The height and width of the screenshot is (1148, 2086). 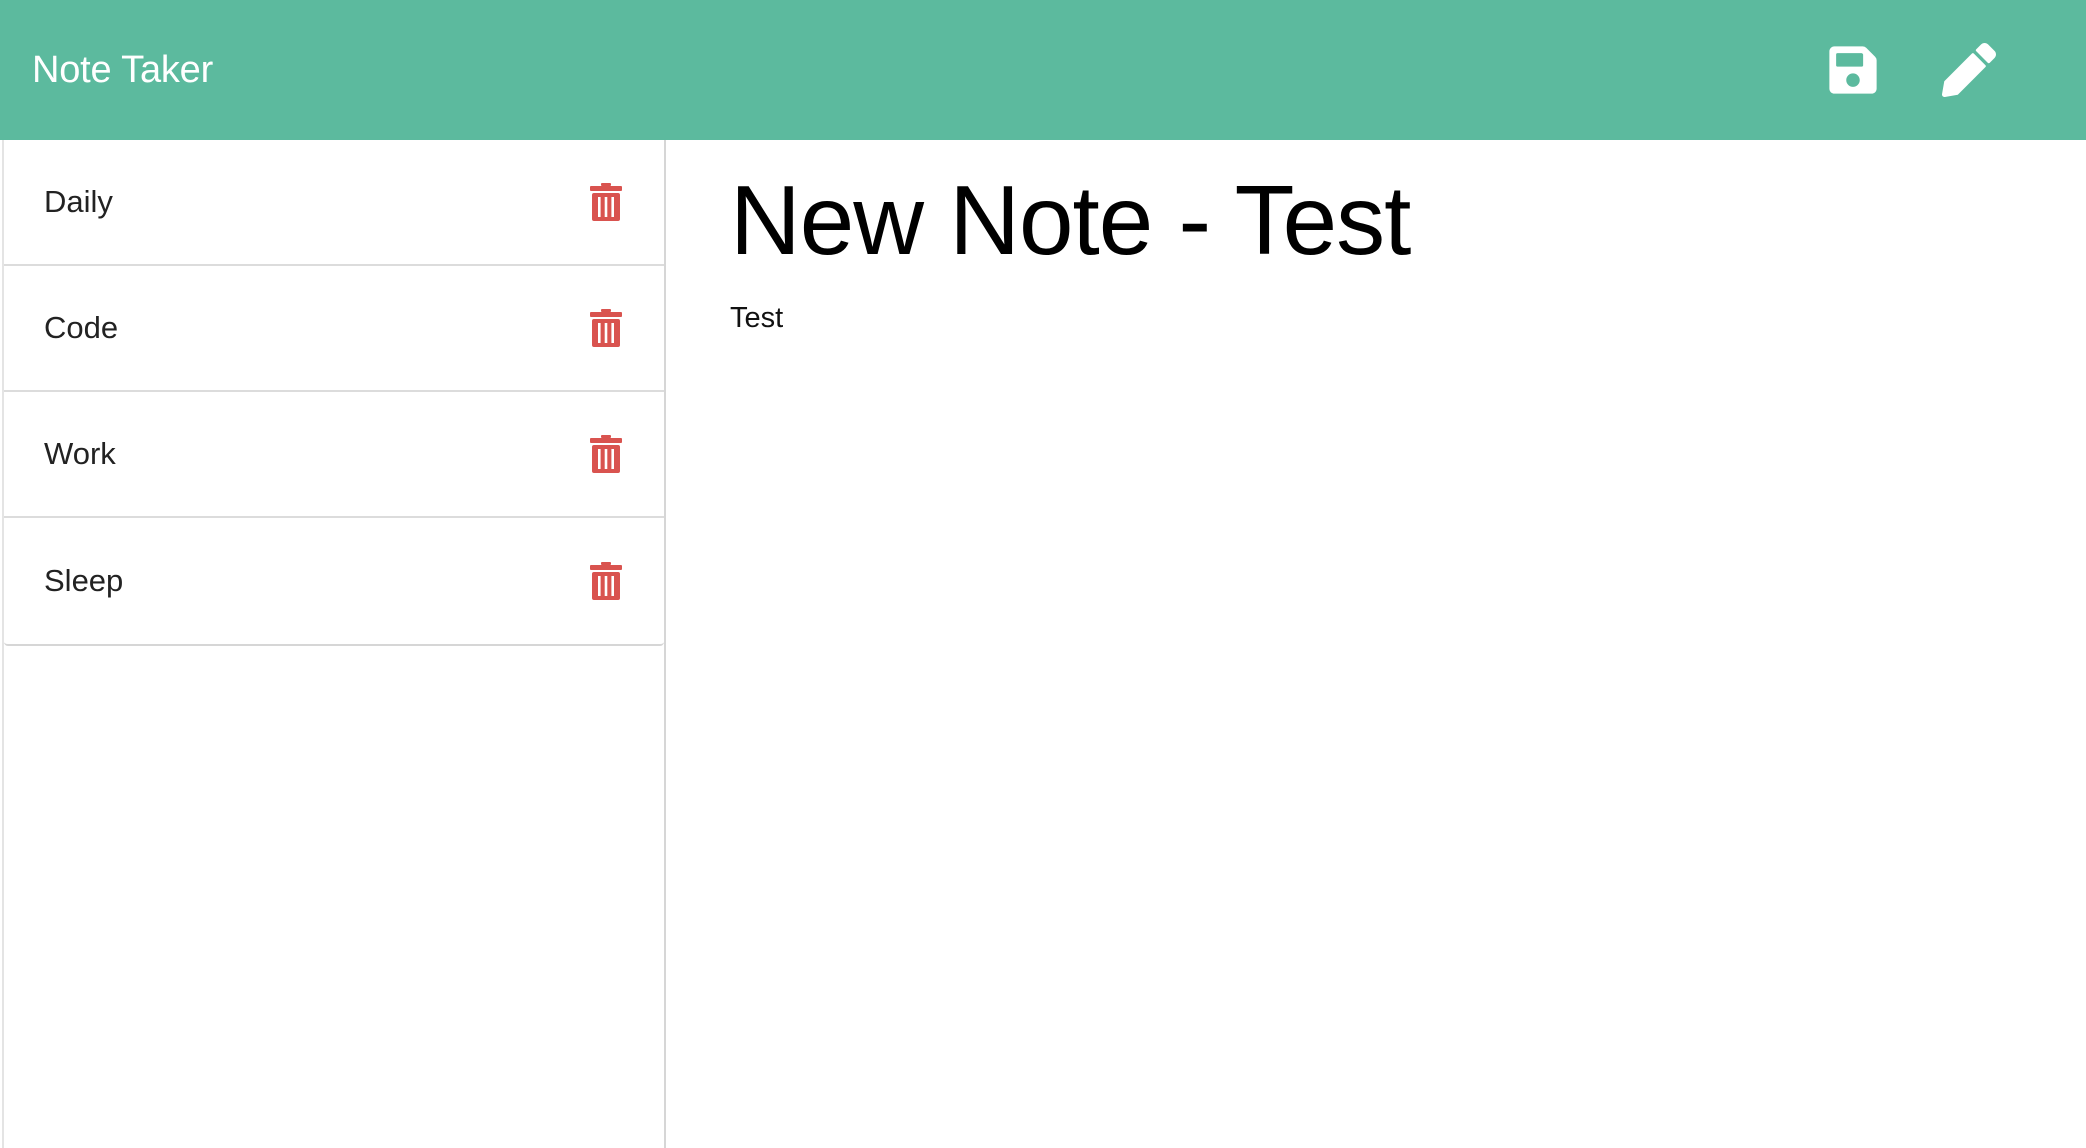 What do you see at coordinates (80, 453) in the screenshot?
I see `note-item-label: Work` at bounding box center [80, 453].